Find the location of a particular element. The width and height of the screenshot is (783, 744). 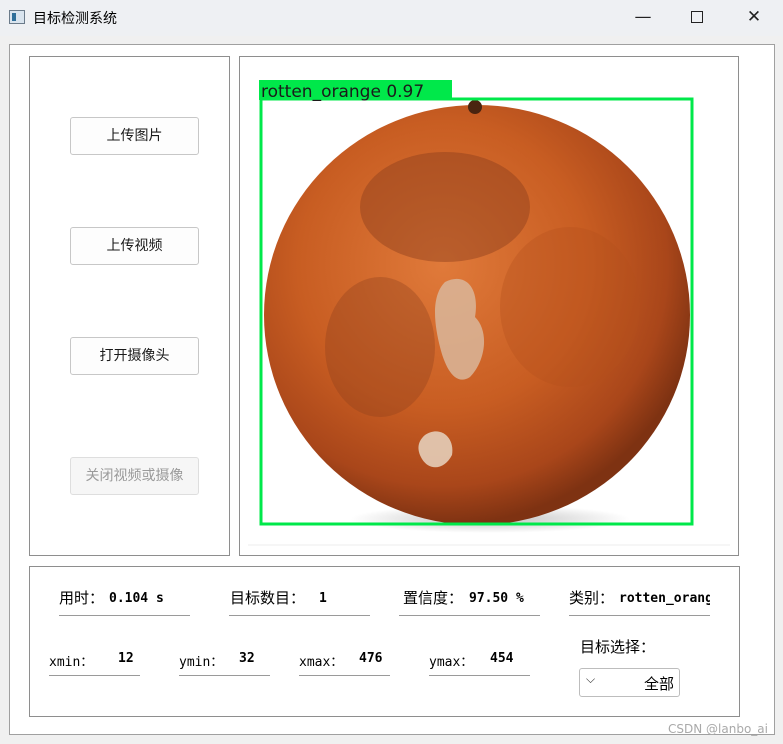

window-title: 目标检测系统 is located at coordinates (75, 19).